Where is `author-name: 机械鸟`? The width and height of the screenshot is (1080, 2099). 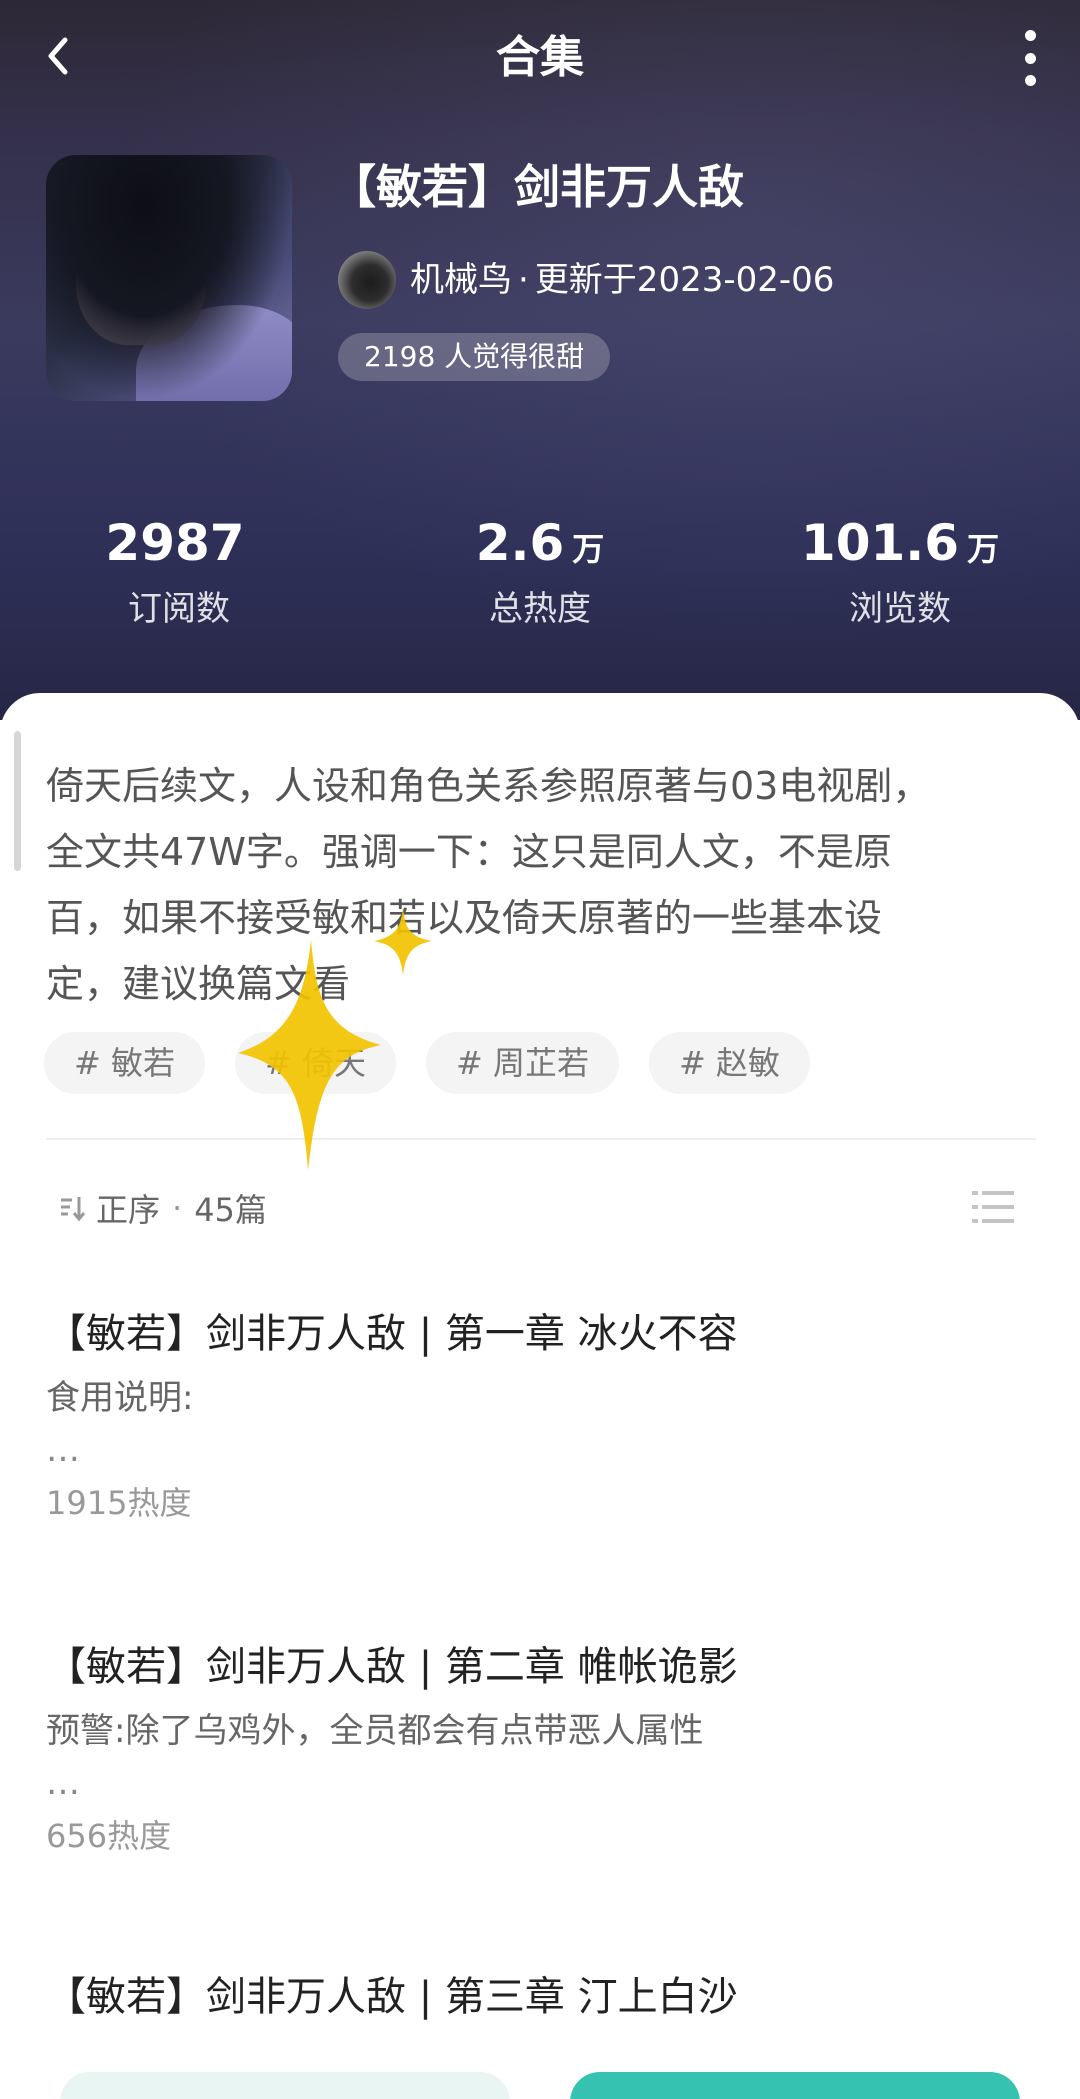
author-name: 机械鸟 is located at coordinates (461, 280).